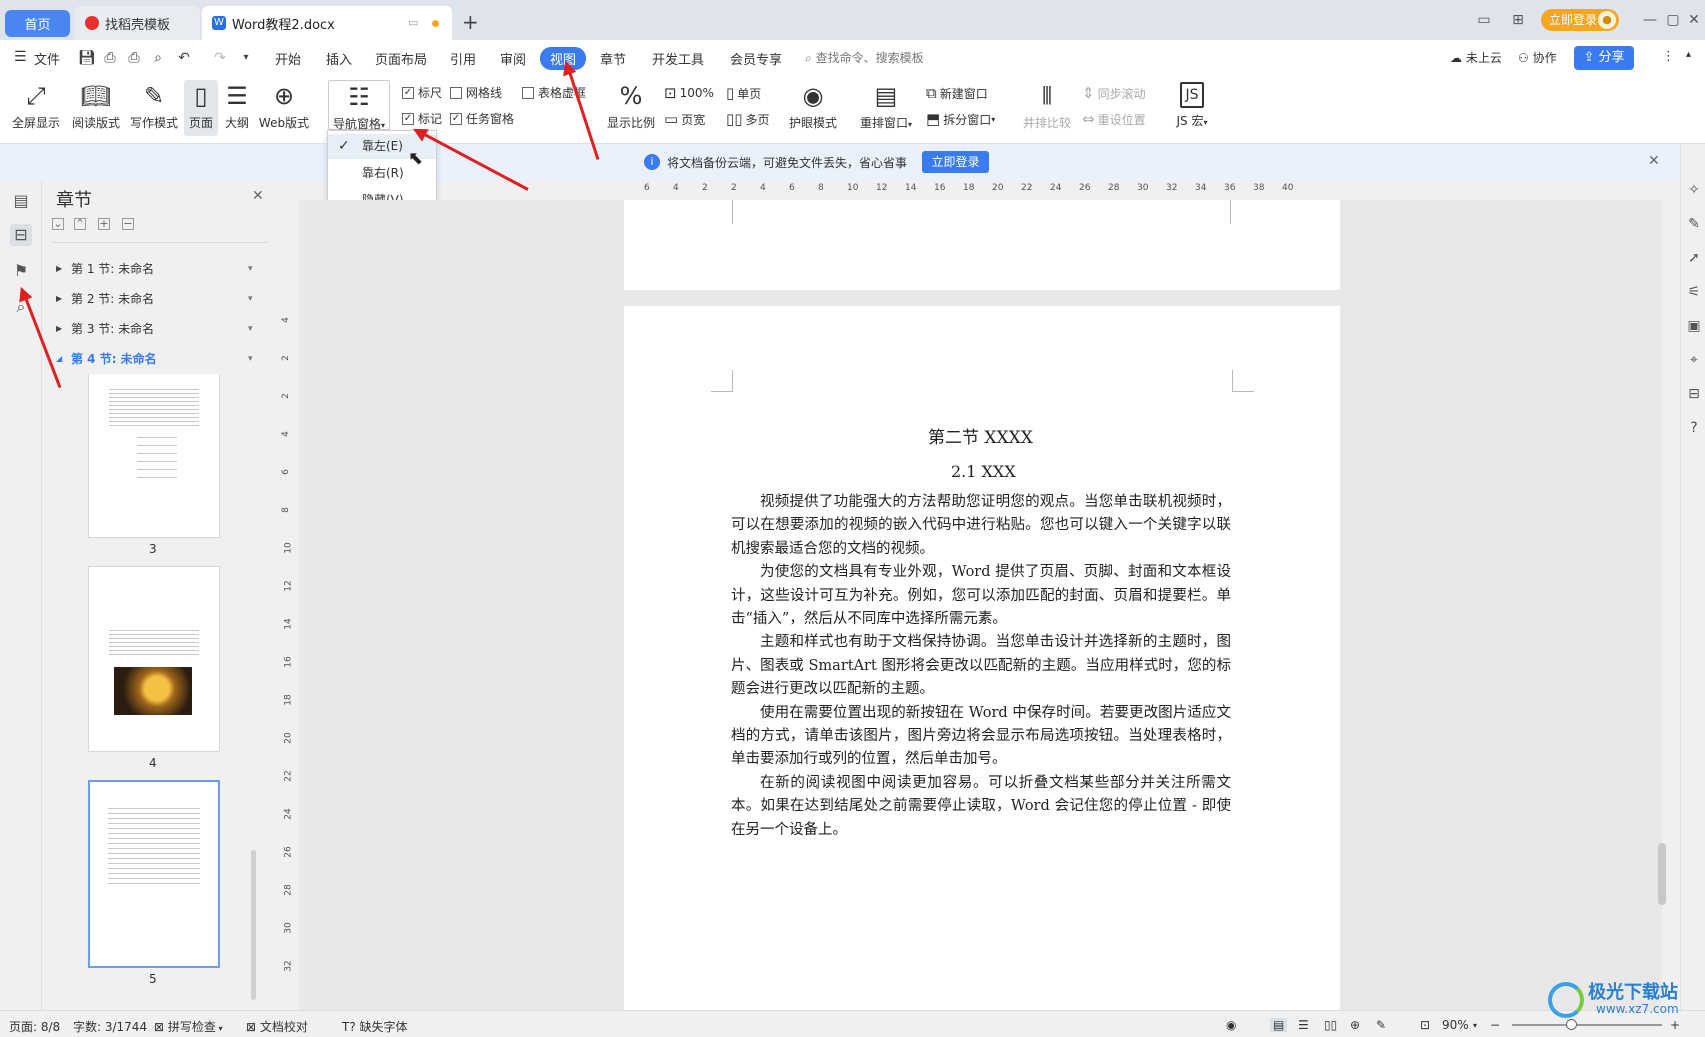 The image size is (1705, 1037). What do you see at coordinates (237, 106) in the screenshot?
I see `outline-button: ☰ 大纲` at bounding box center [237, 106].